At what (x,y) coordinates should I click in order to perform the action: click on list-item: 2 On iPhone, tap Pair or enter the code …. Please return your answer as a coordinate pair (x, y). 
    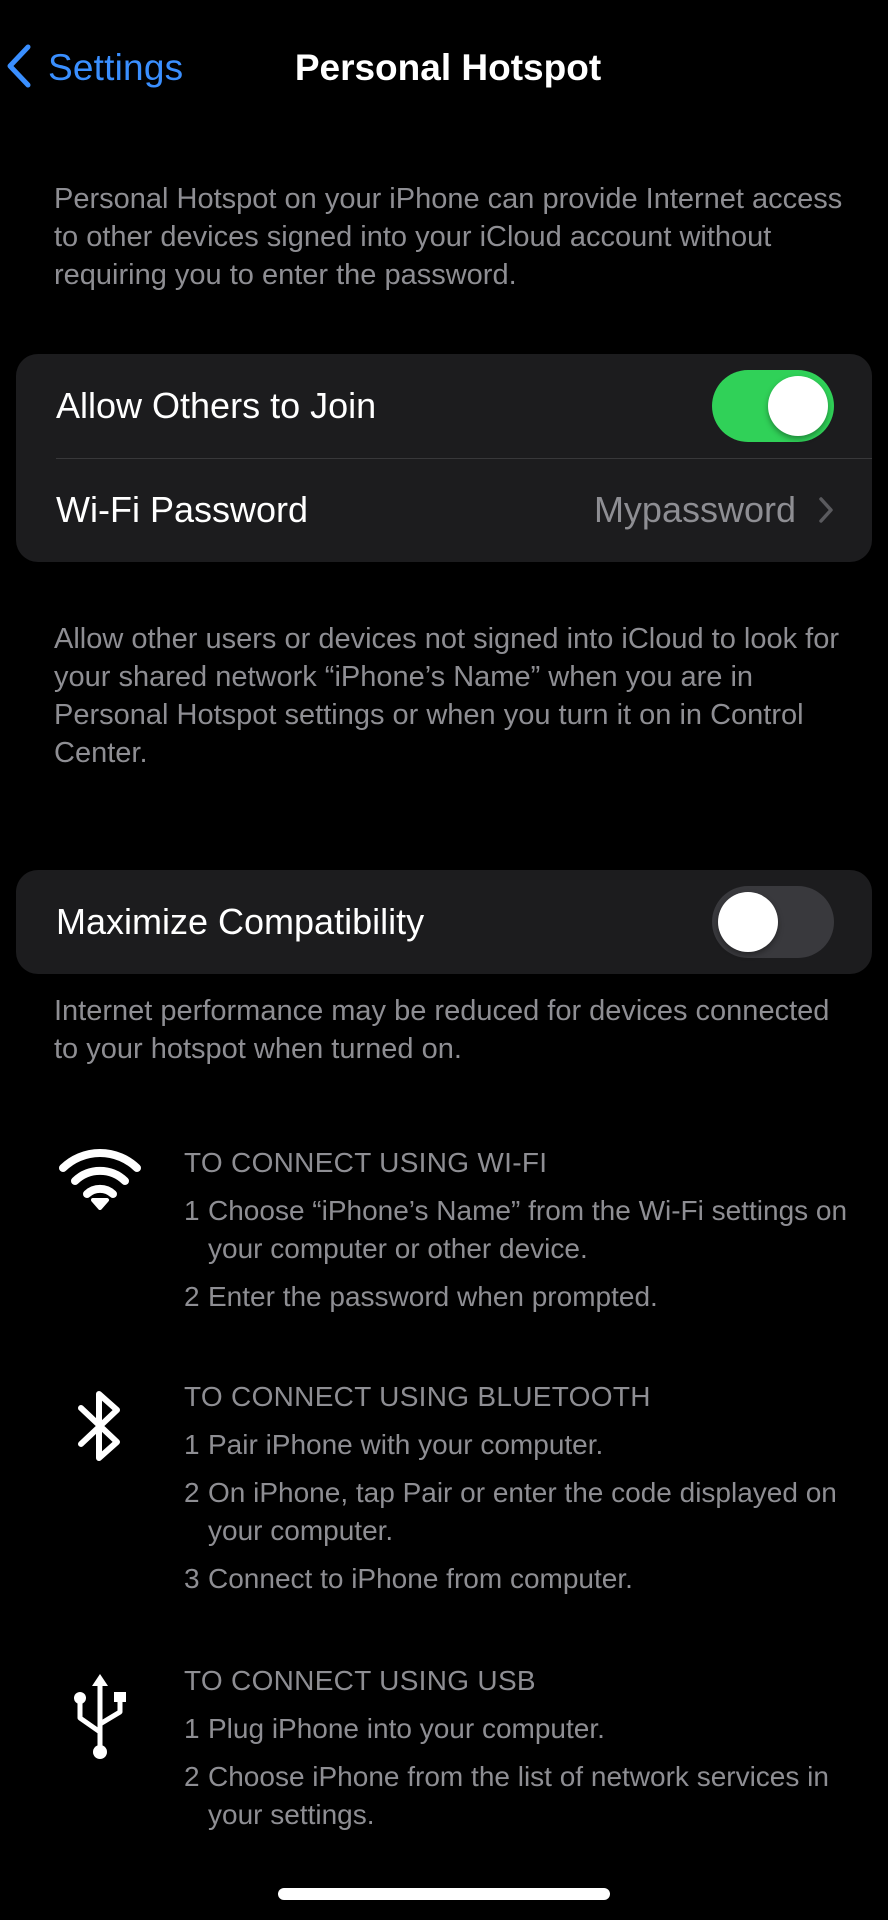
    Looking at the image, I should click on (519, 1512).